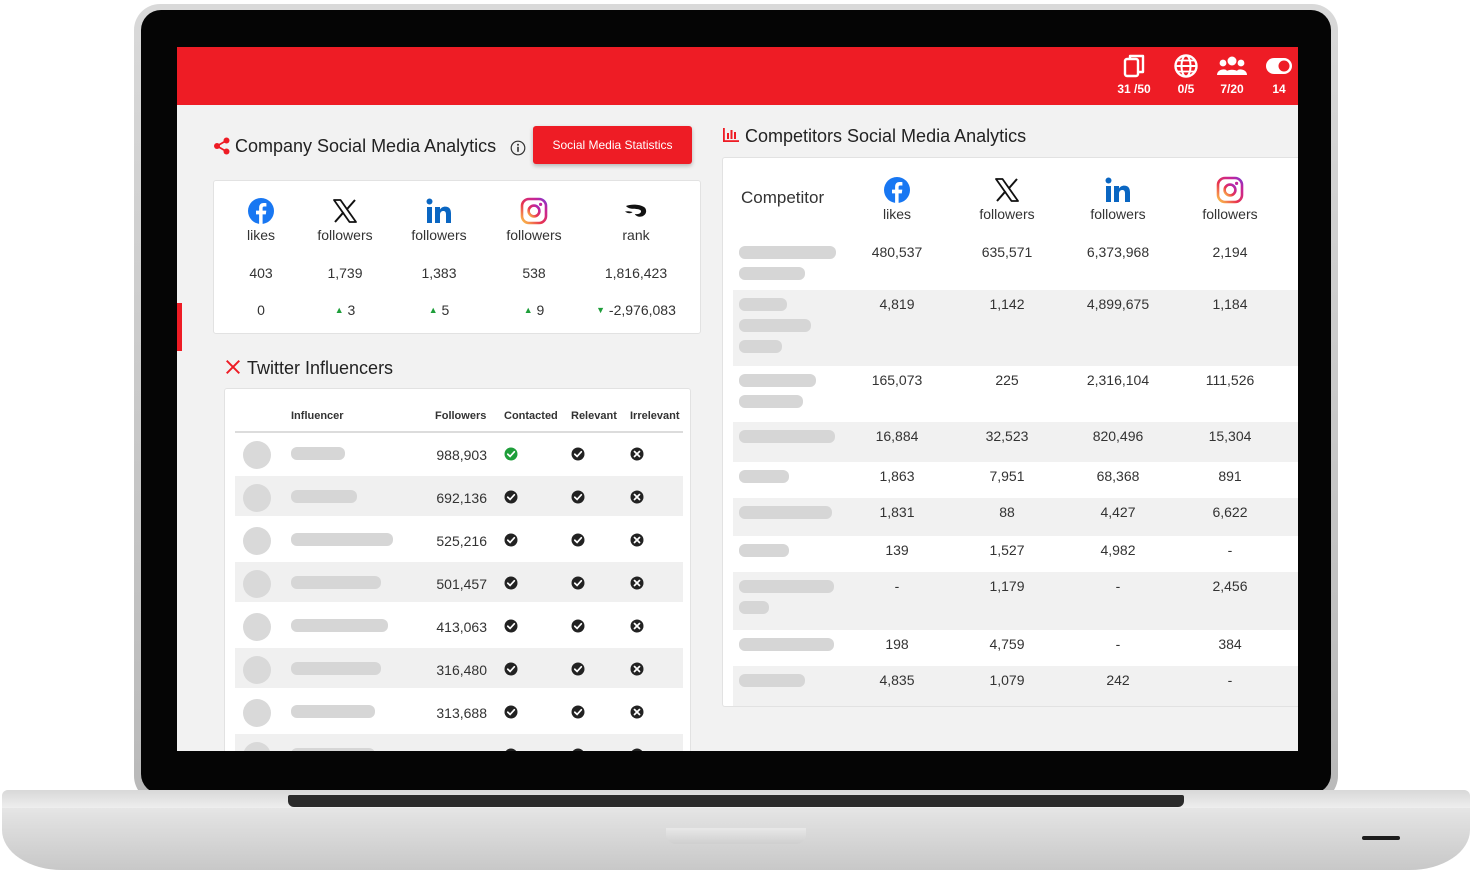 The height and width of the screenshot is (872, 1472). What do you see at coordinates (459, 496) in the screenshot?
I see `table-row: 692,136` at bounding box center [459, 496].